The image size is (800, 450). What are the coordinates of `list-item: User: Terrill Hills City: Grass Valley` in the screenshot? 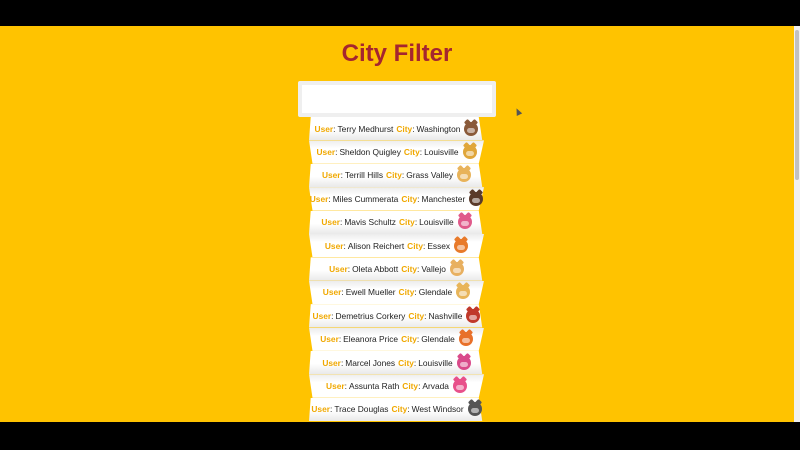 It's located at (396, 175).